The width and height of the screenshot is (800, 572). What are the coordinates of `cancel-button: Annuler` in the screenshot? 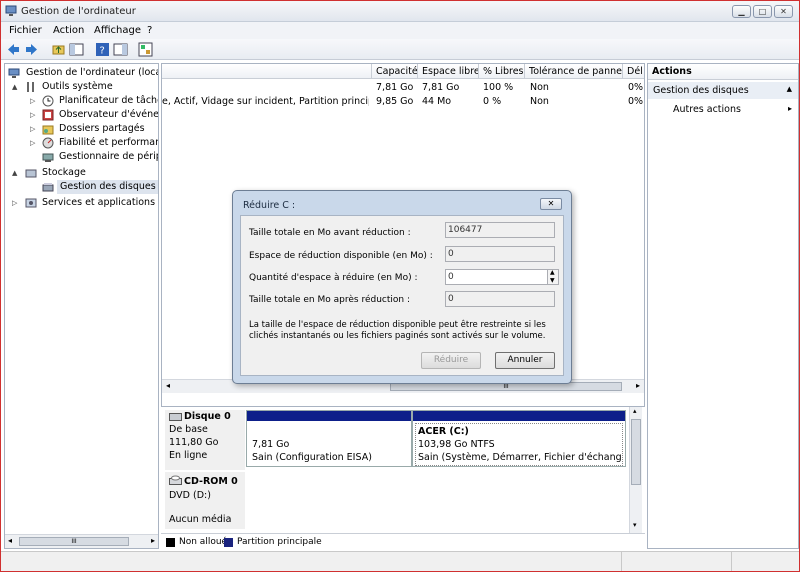 It's located at (525, 360).